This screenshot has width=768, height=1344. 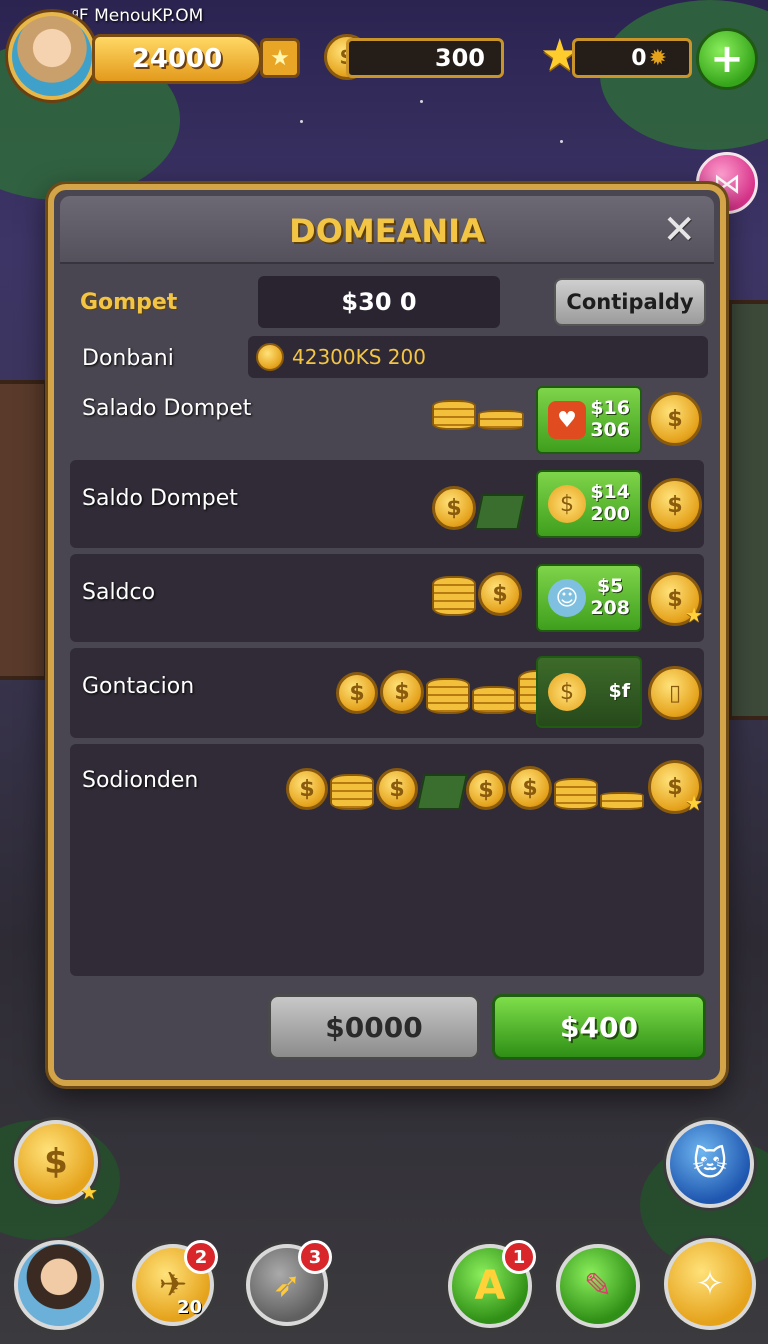 What do you see at coordinates (270, 357) in the screenshot?
I see `coin-icon` at bounding box center [270, 357].